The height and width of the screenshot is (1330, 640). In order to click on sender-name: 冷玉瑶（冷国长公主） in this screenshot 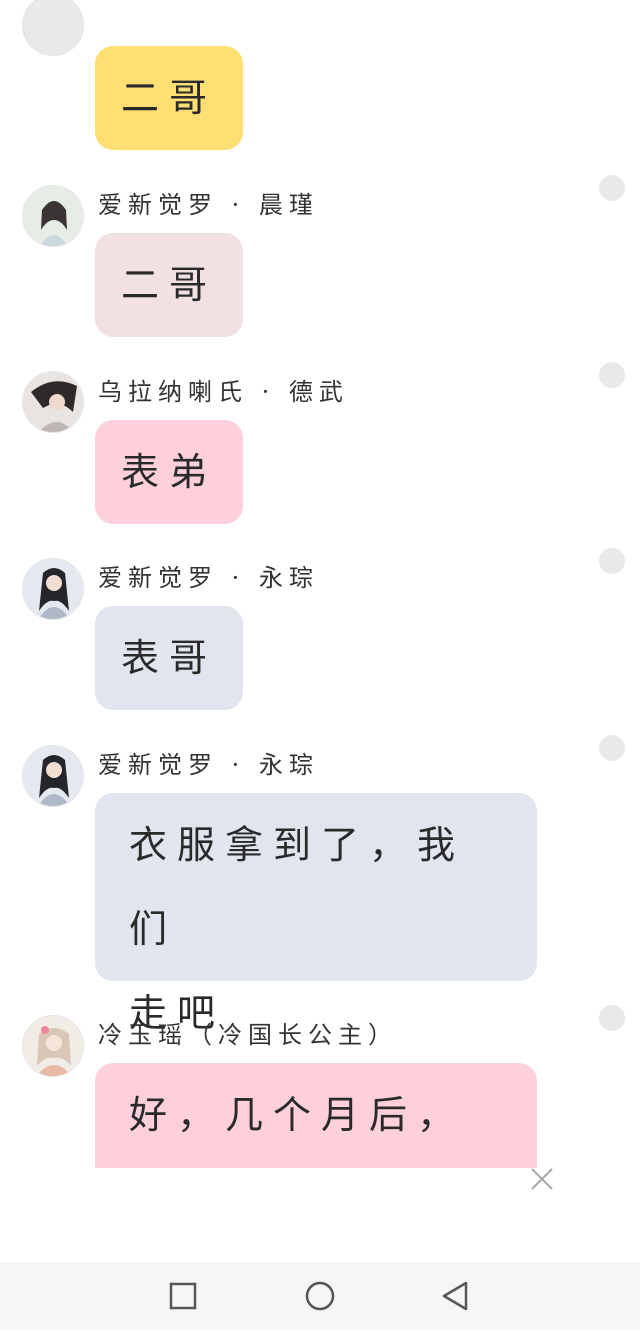, I will do `click(248, 1035)`.